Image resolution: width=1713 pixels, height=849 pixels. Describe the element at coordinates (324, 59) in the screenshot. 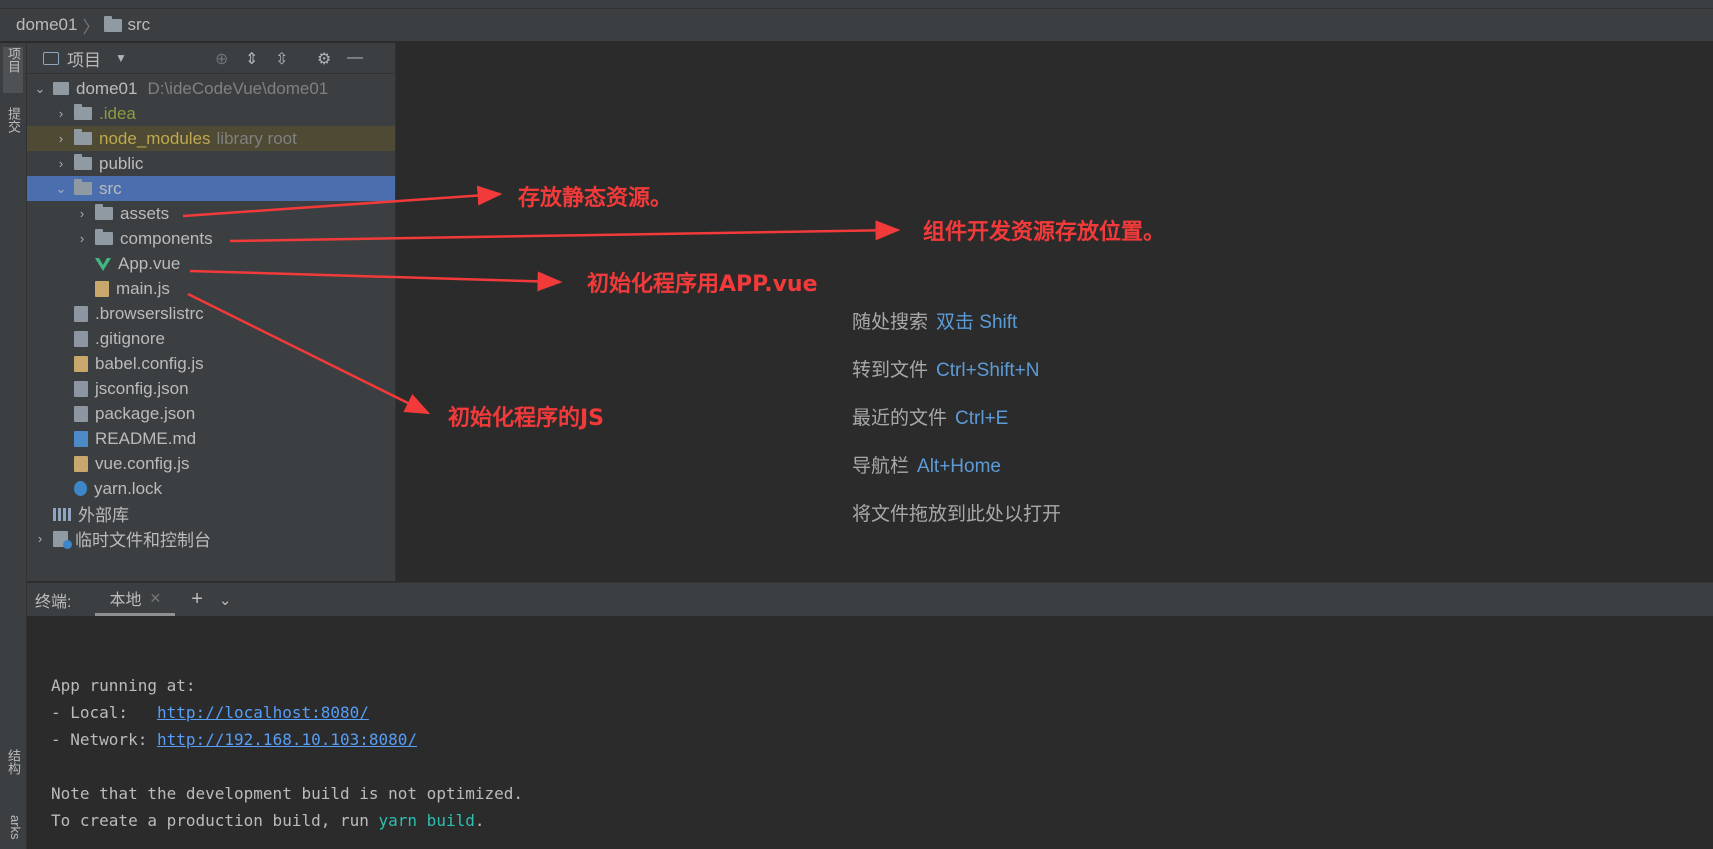

I see `gear-icon: ⚙` at that location.